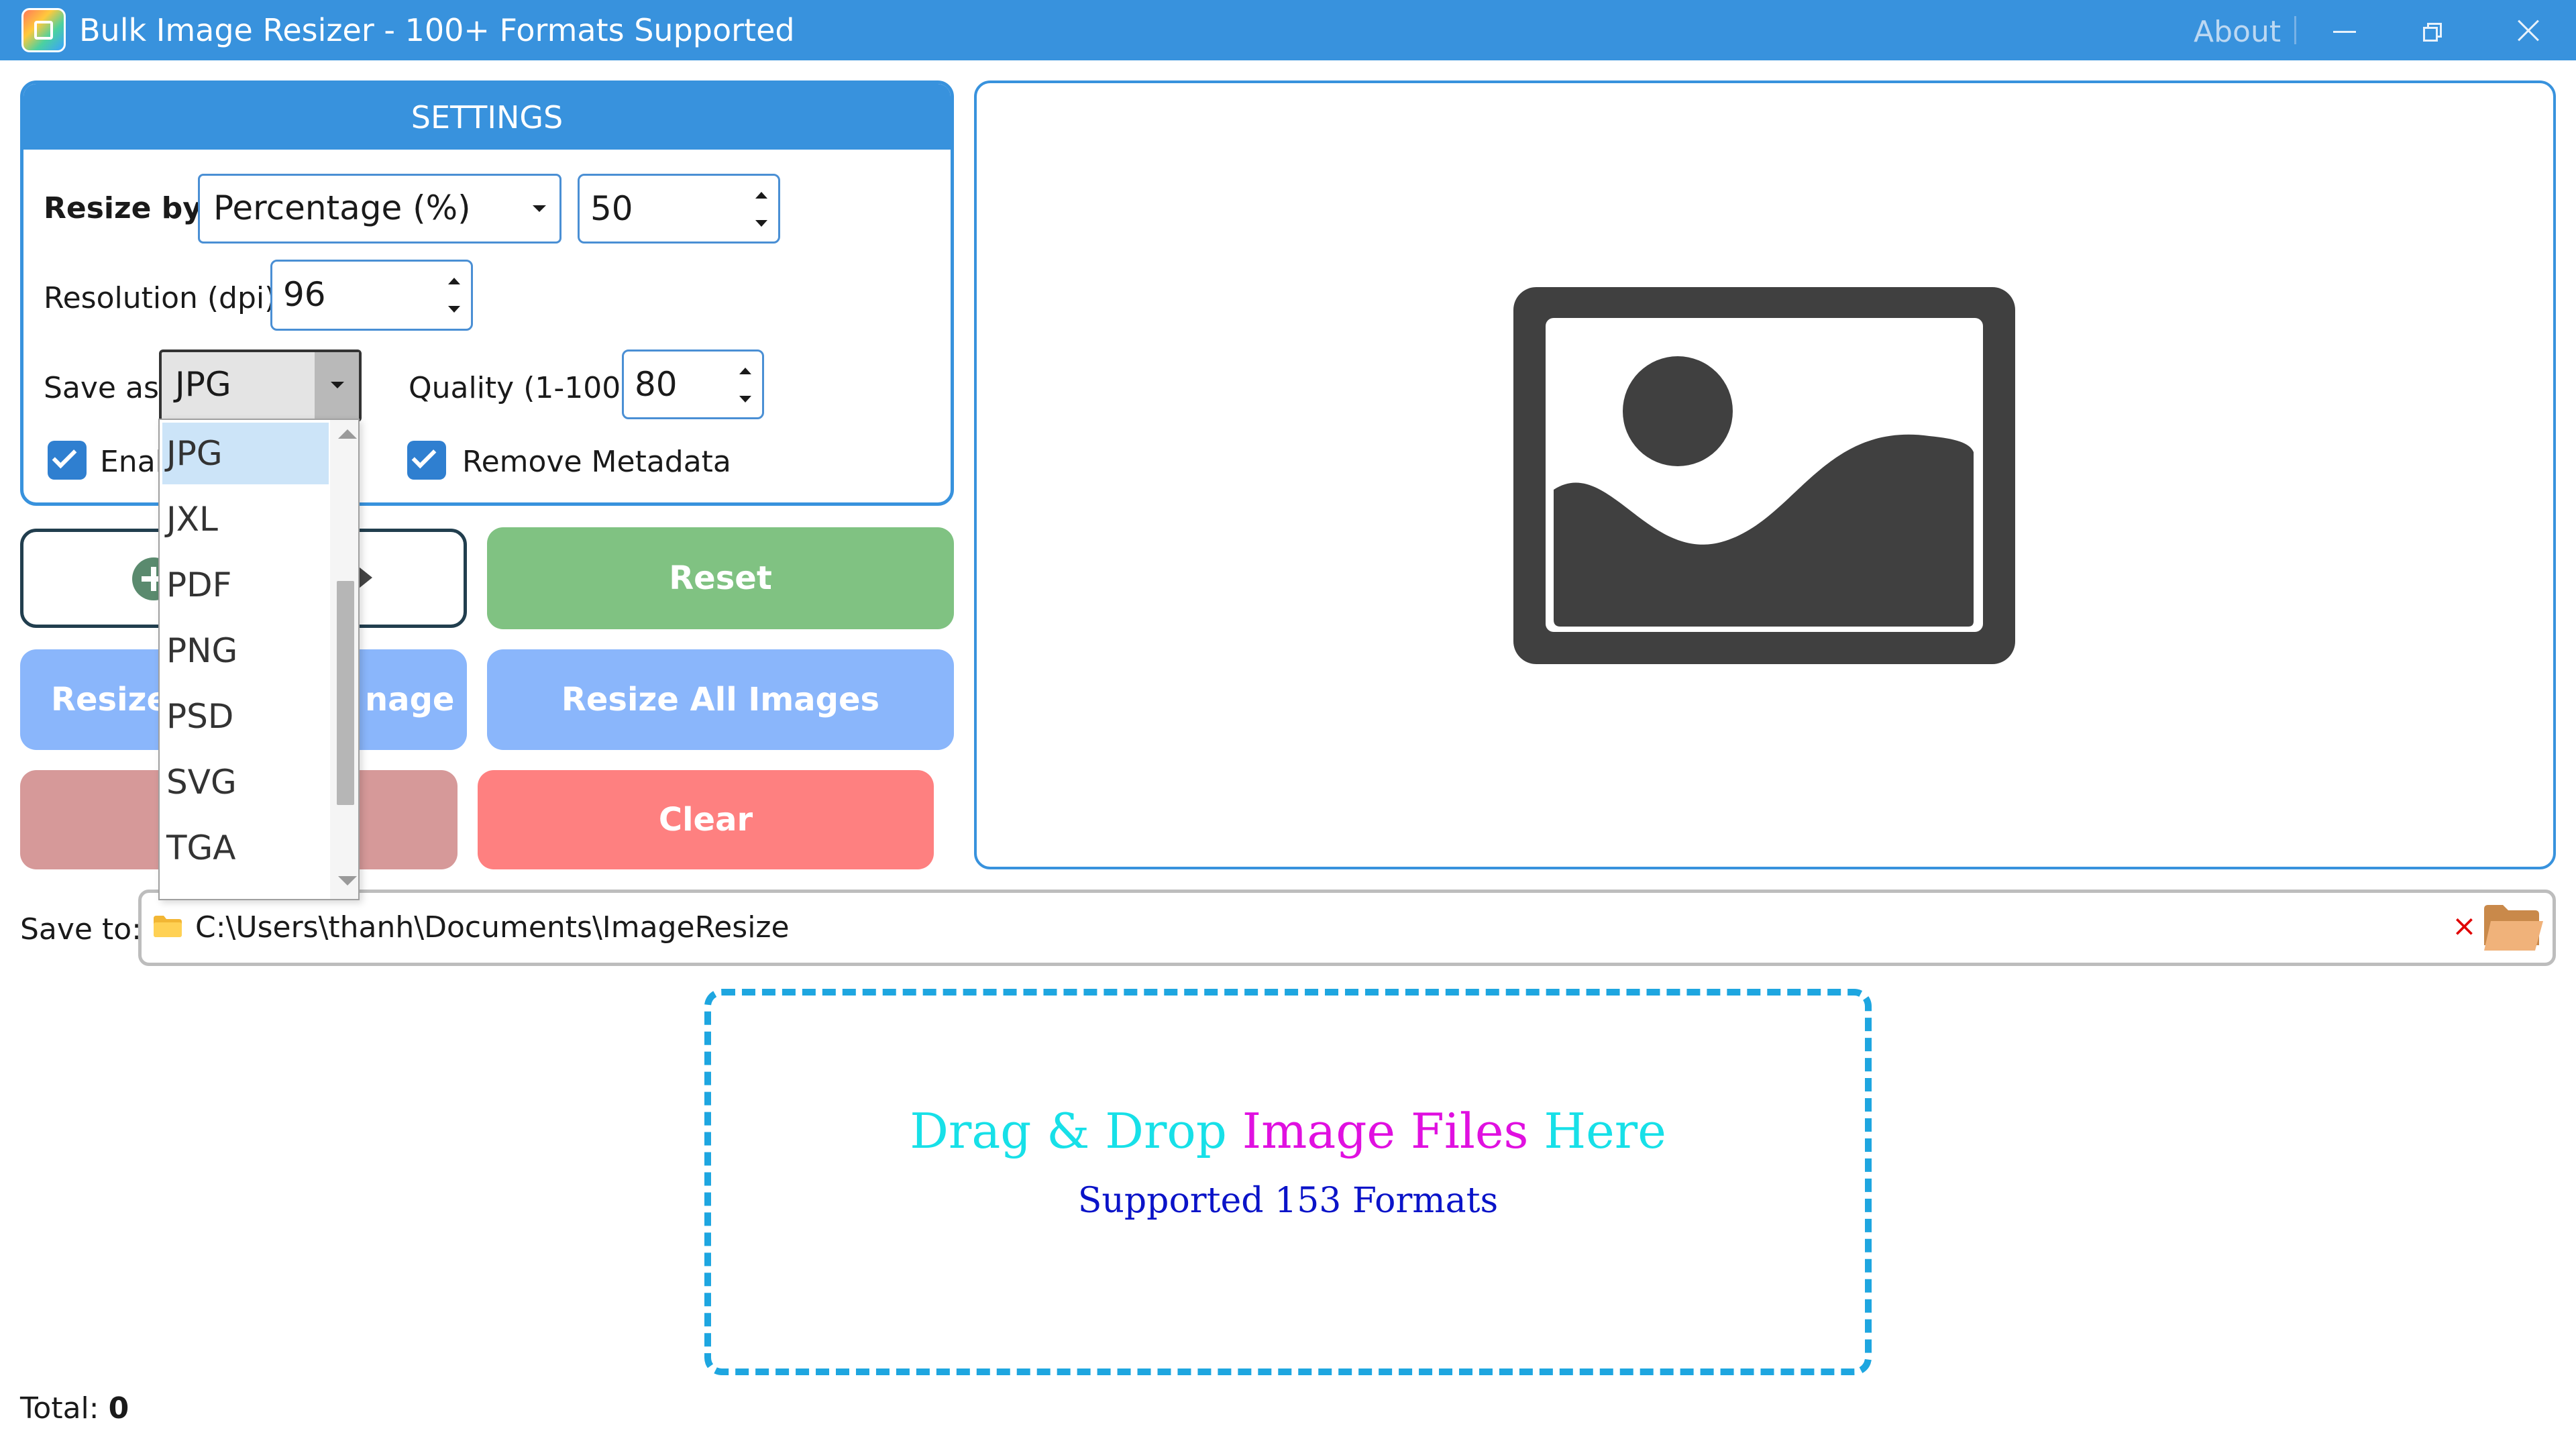  I want to click on save-as-value: JPG, so click(203, 384).